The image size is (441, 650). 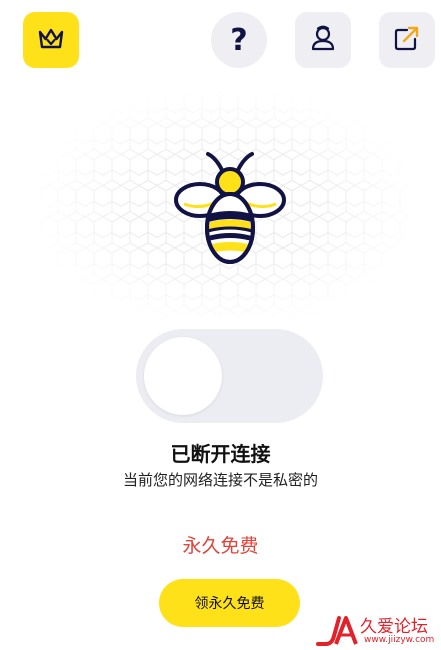 I want to click on watermark-url: www.jiizyw.com, so click(x=399, y=640).